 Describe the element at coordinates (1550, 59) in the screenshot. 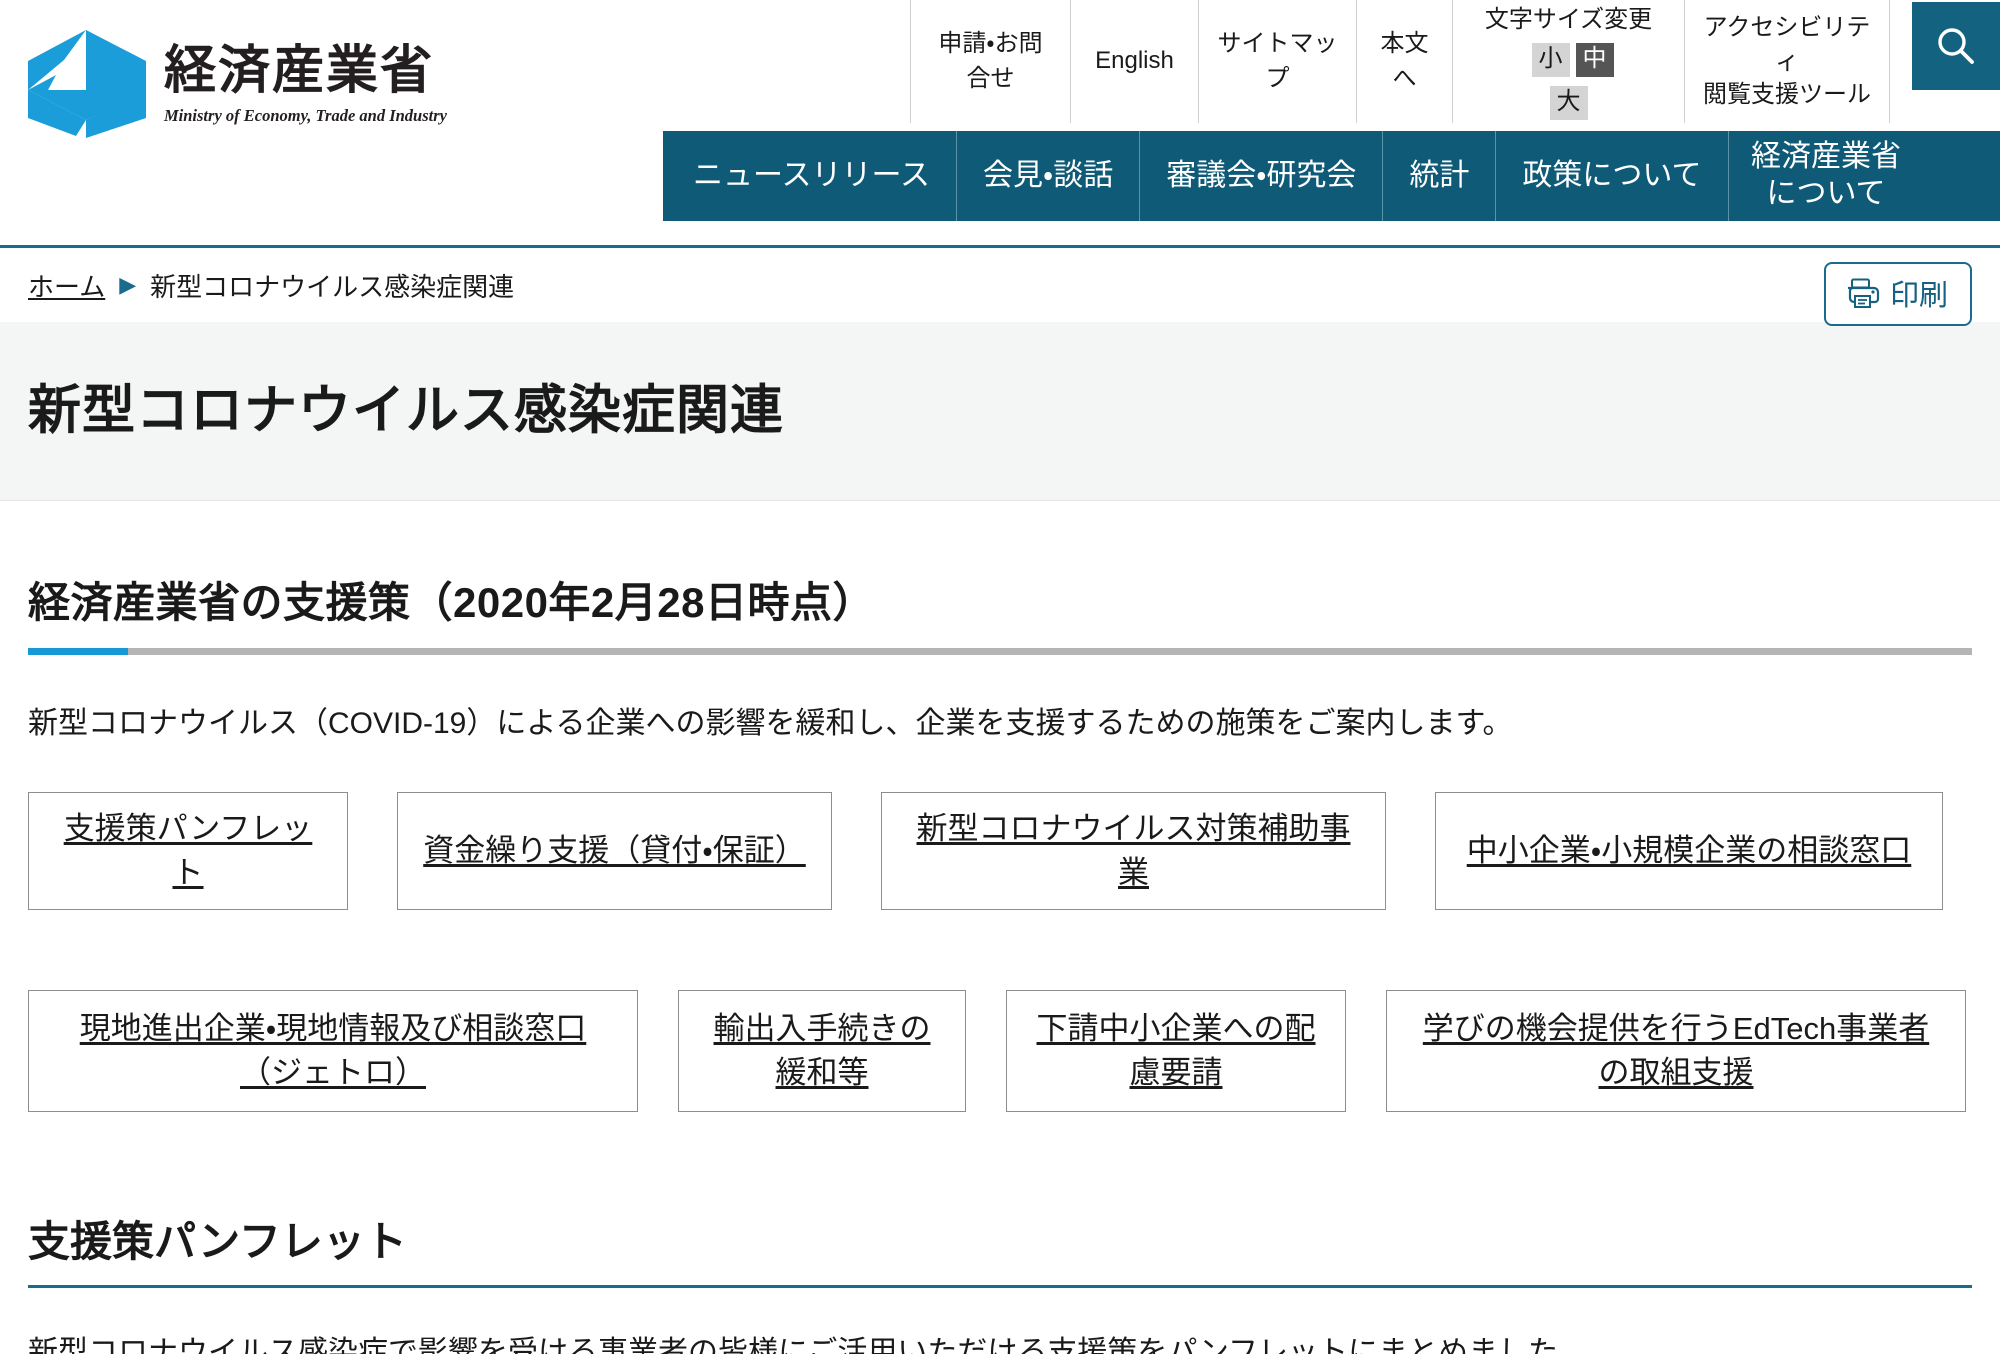

I see `font-size-small-button: 小` at that location.